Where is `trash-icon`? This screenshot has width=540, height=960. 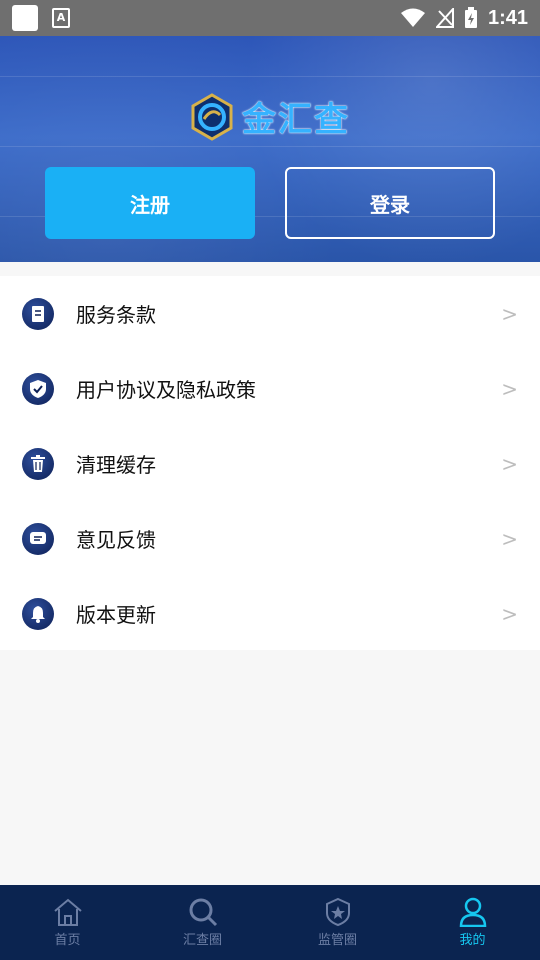
trash-icon is located at coordinates (38, 463).